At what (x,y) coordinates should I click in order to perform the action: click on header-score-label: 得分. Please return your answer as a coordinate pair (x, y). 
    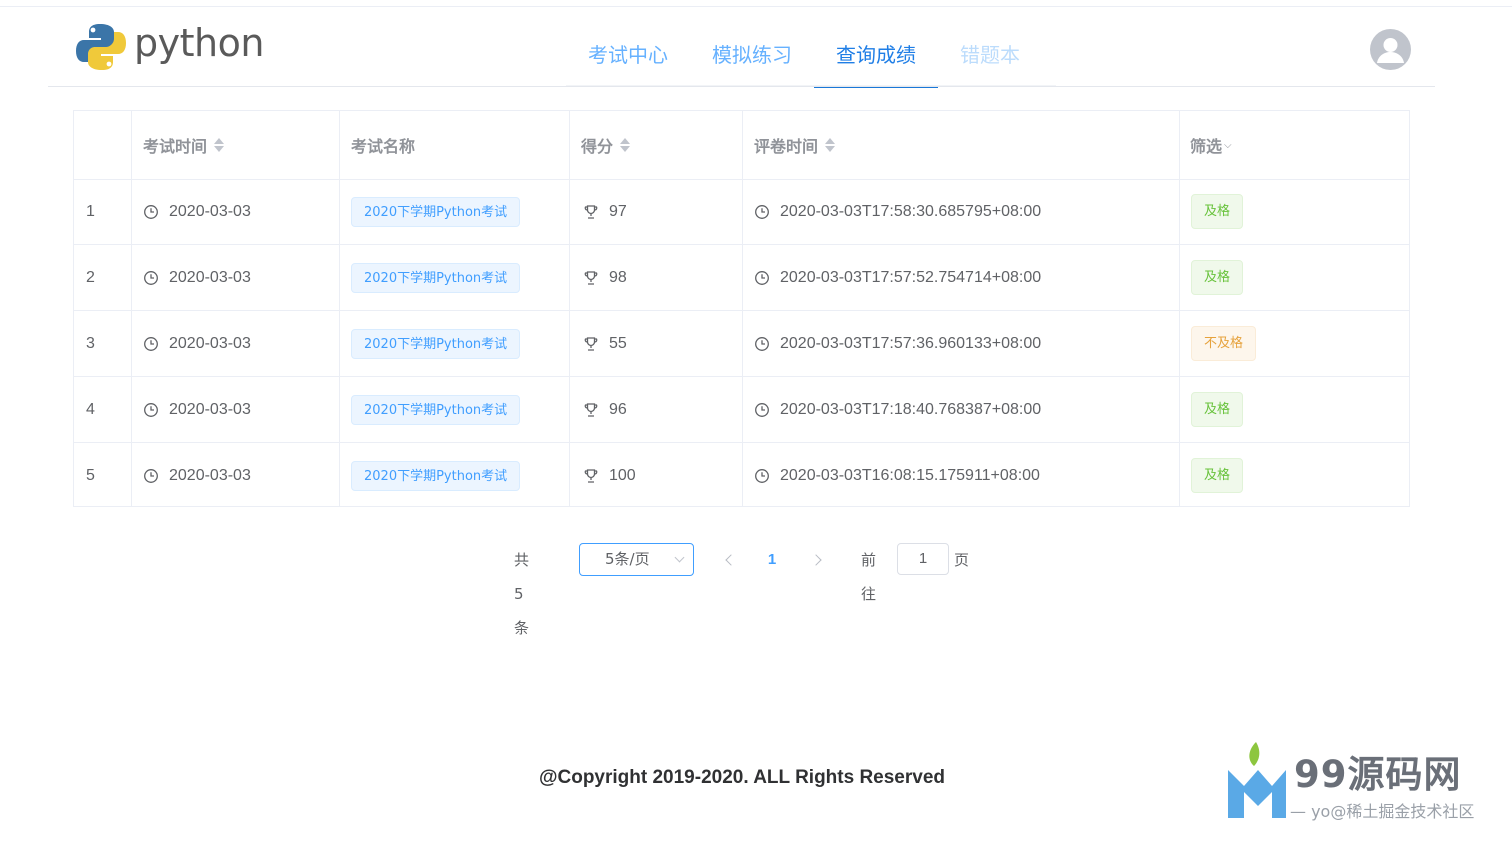
    Looking at the image, I should click on (597, 146).